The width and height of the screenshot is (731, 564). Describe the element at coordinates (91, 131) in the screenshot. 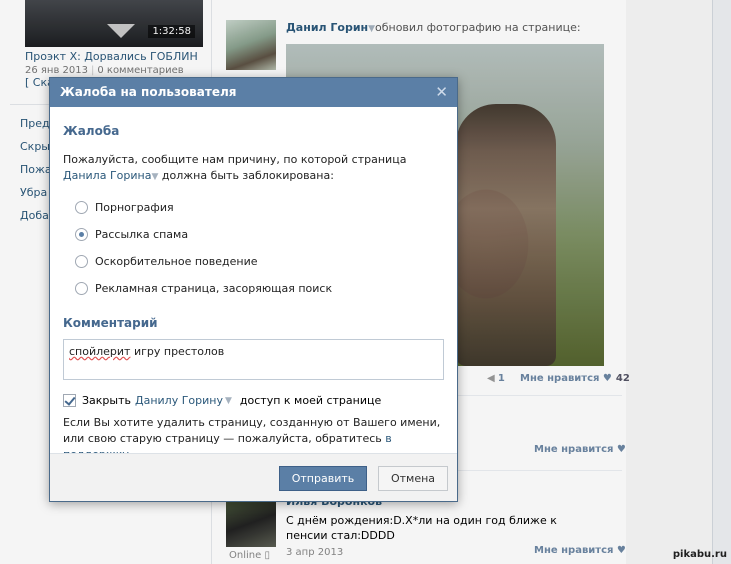

I see `complaint-section-title: Жалоба` at that location.